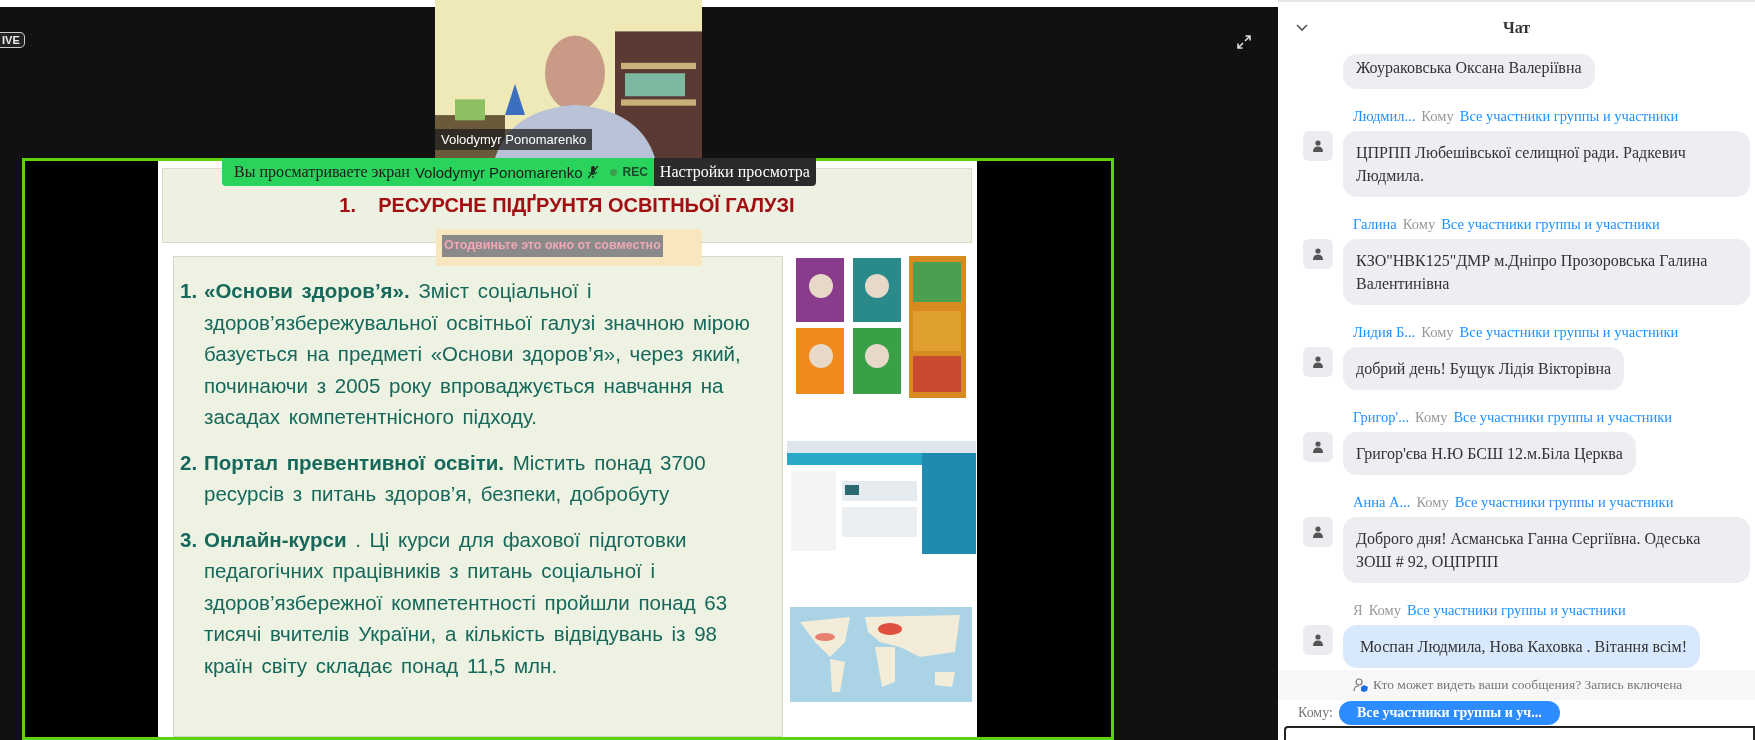 This screenshot has width=1755, height=740. I want to click on chat-title: Чат, so click(1516, 28).